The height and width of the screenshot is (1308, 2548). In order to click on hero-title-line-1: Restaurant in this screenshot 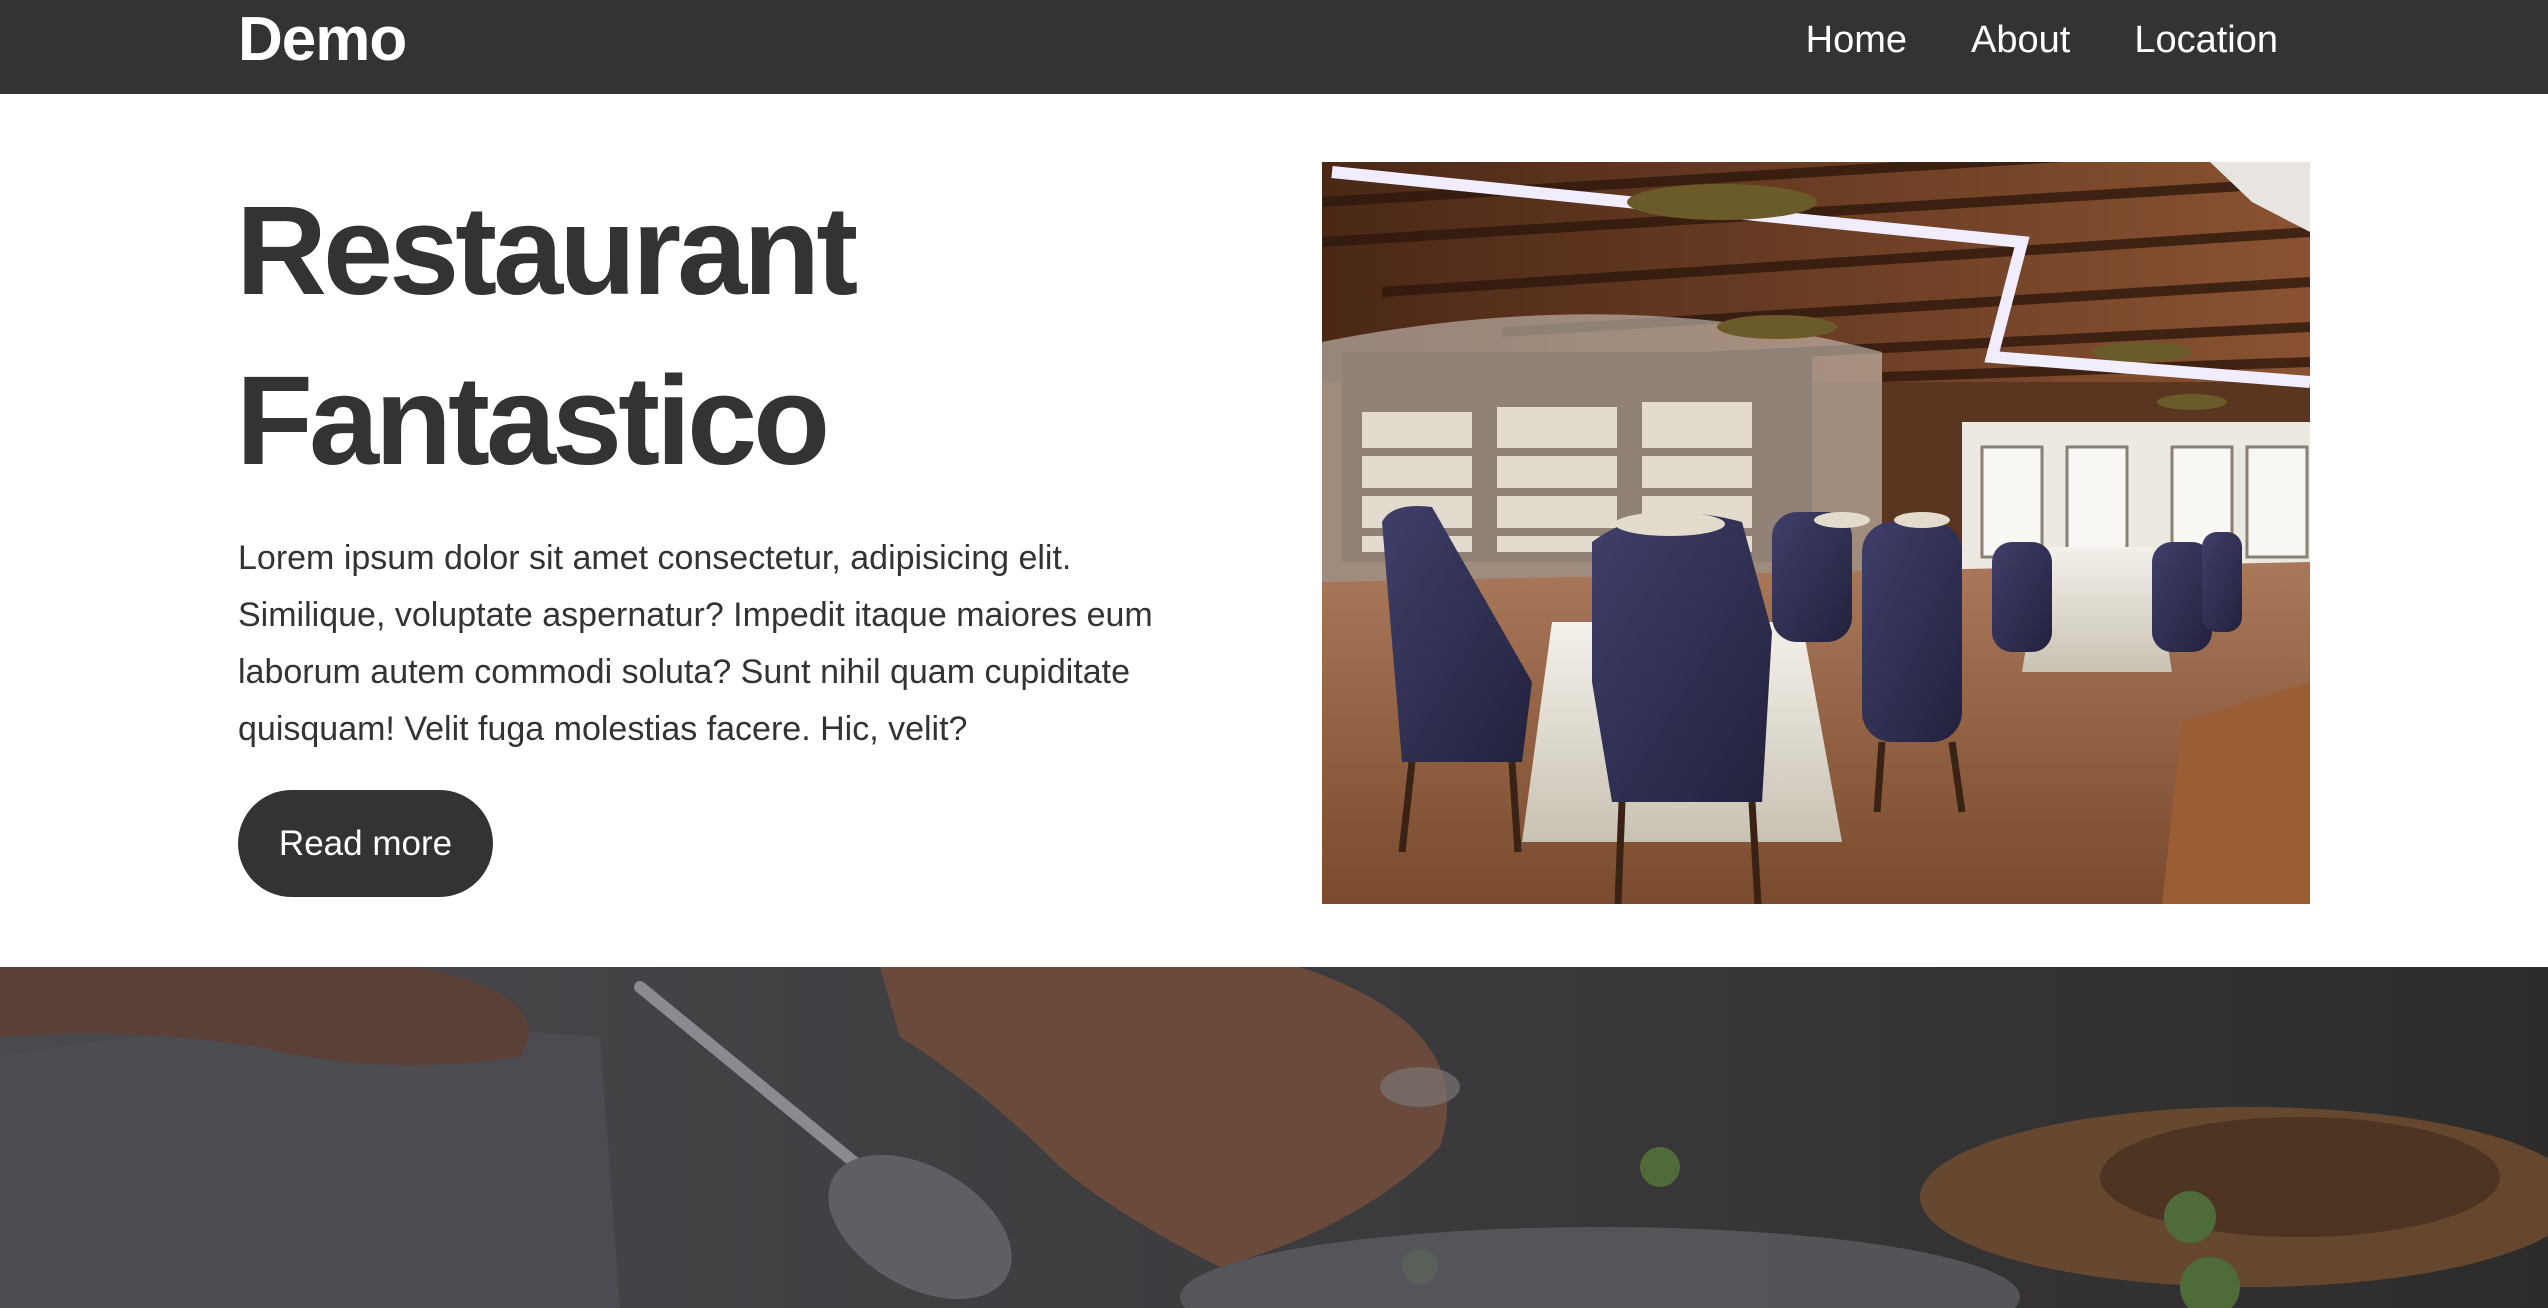, I will do `click(547, 250)`.